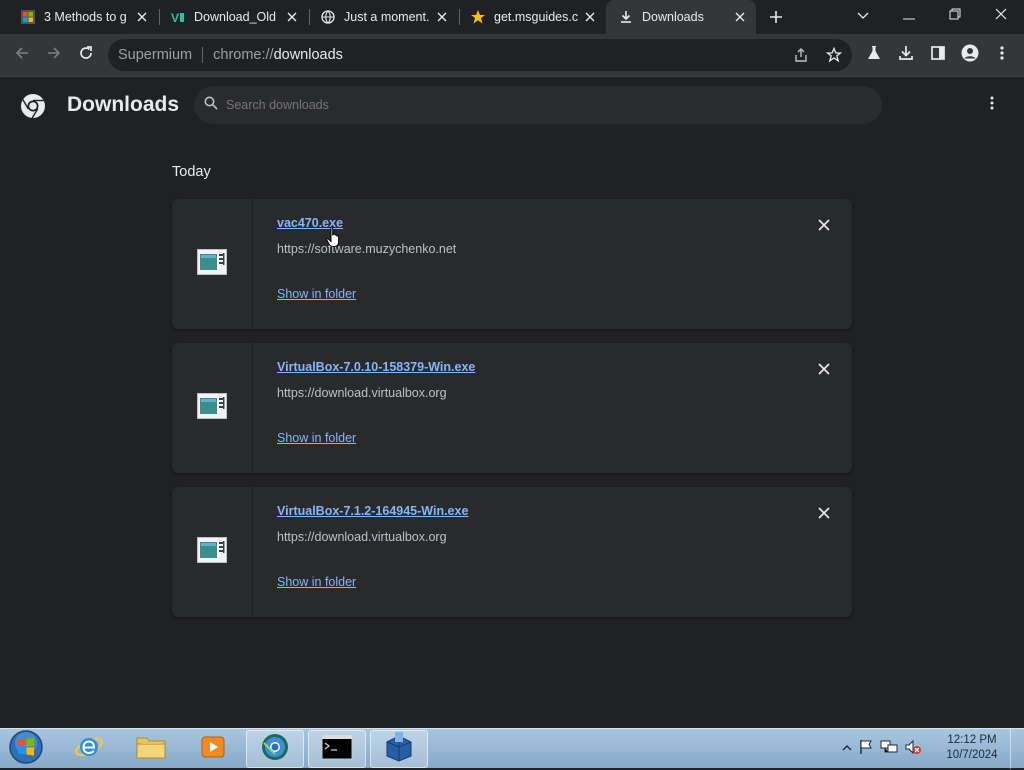  Describe the element at coordinates (328, 17) in the screenshot. I see `globe-icon` at that location.